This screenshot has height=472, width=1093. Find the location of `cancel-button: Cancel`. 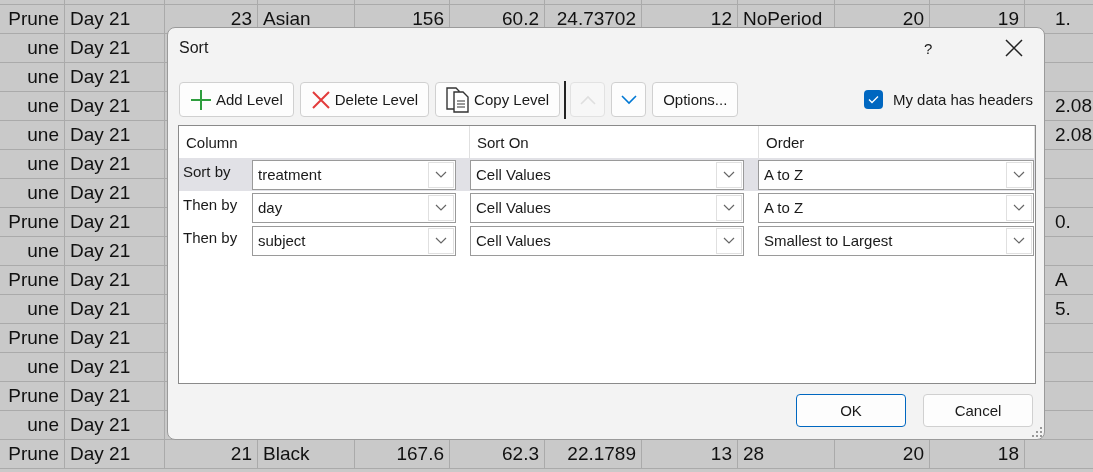

cancel-button: Cancel is located at coordinates (978, 410).